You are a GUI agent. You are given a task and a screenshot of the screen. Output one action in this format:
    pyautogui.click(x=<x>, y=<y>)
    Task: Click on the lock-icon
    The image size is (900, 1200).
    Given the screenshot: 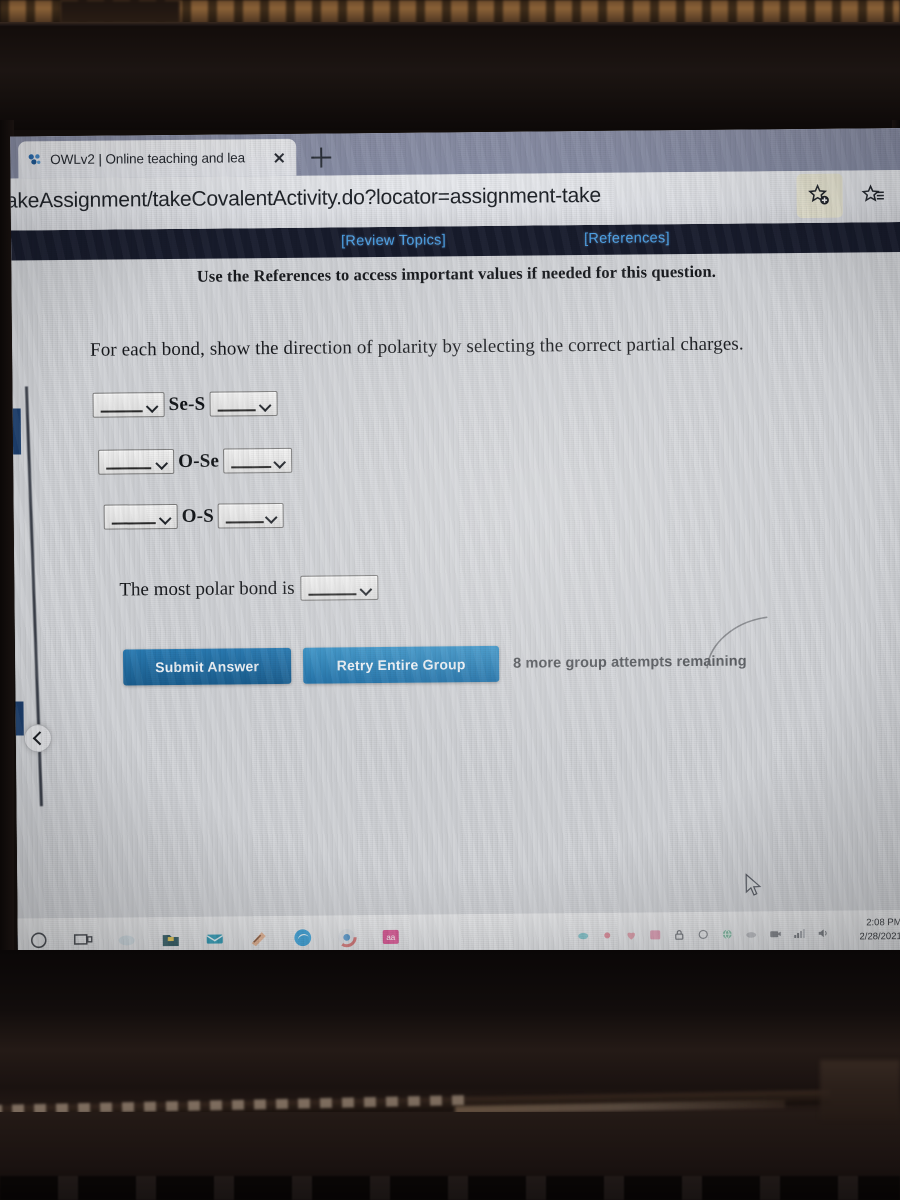 What is the action you would take?
    pyautogui.click(x=679, y=934)
    